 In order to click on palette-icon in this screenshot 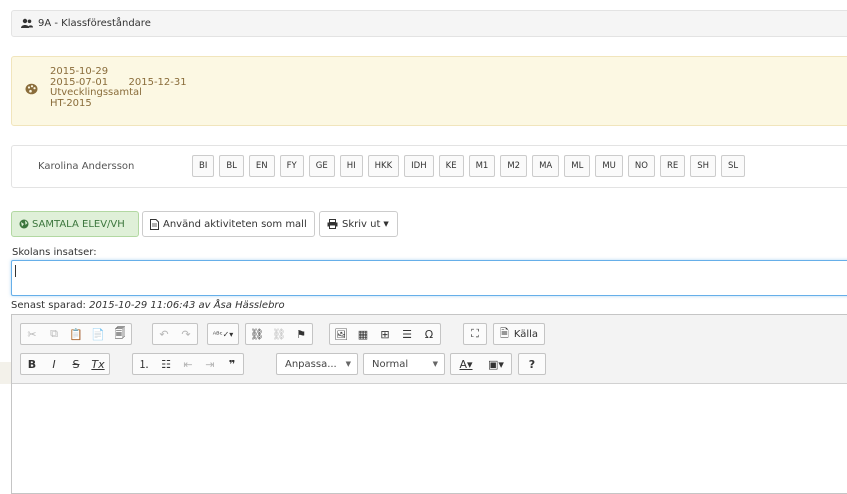, I will do `click(31, 89)`.